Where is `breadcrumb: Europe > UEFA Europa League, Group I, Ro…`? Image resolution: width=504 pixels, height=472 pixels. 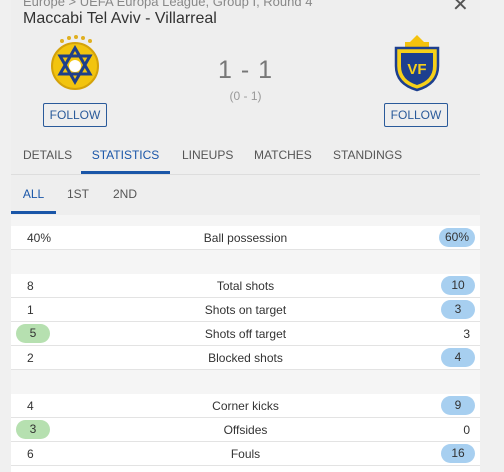 breadcrumb: Europe > UEFA Europa League, Group I, Ro… is located at coordinates (167, 4).